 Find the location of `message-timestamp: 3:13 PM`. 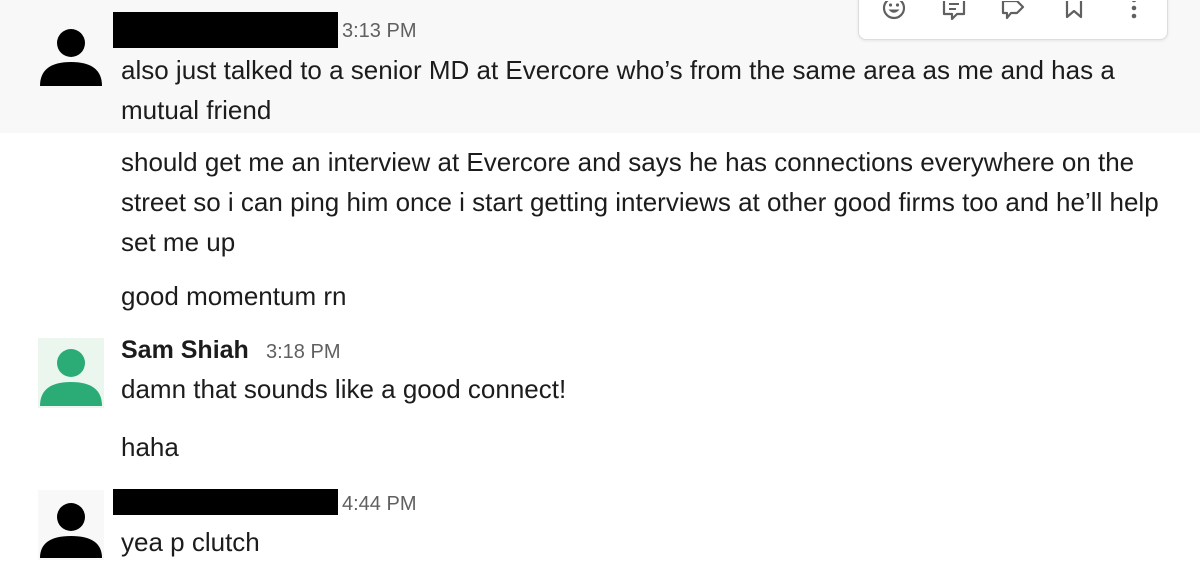

message-timestamp: 3:13 PM is located at coordinates (379, 31).